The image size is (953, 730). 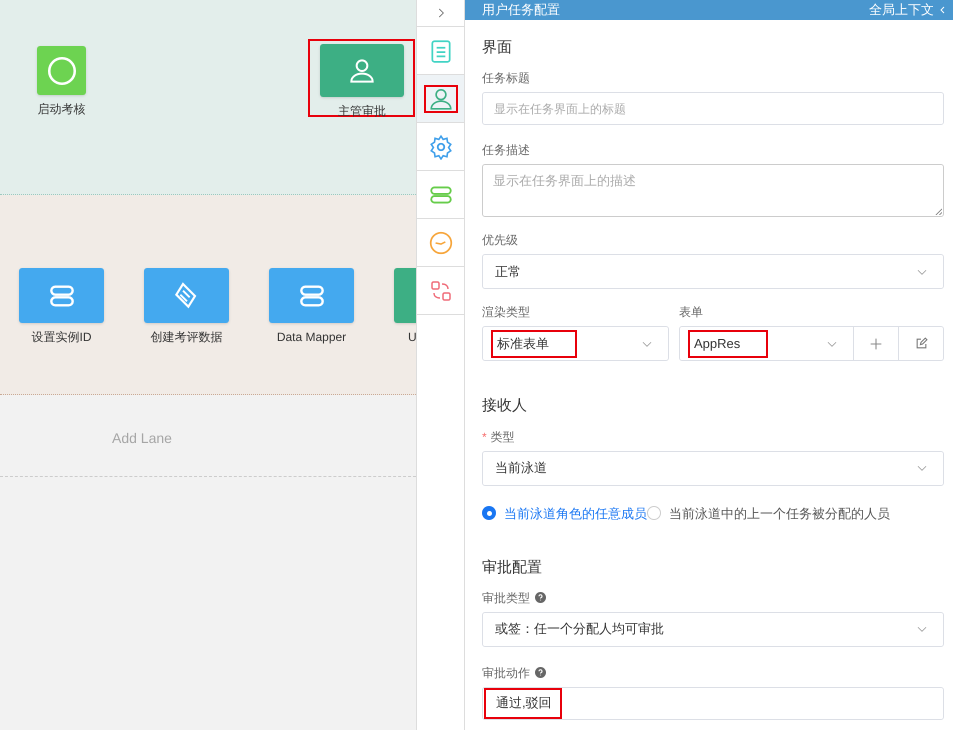 What do you see at coordinates (534, 344) in the screenshot?
I see `highlight-frame: 标准表单` at bounding box center [534, 344].